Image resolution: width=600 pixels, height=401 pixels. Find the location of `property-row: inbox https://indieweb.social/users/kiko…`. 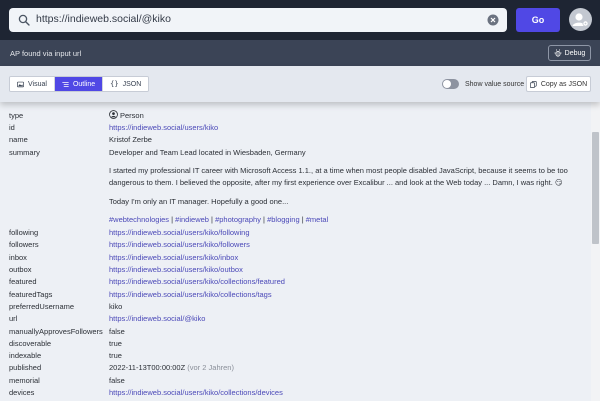

property-row: inbox https://indieweb.social/users/kiko… is located at coordinates (299, 258).